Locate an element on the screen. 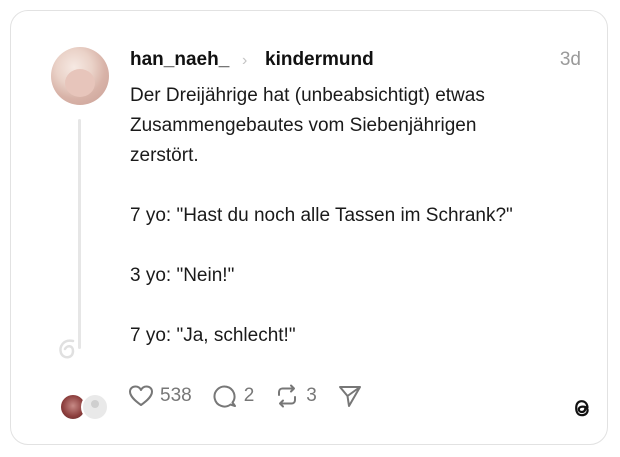  repost-count: 3 is located at coordinates (311, 395).